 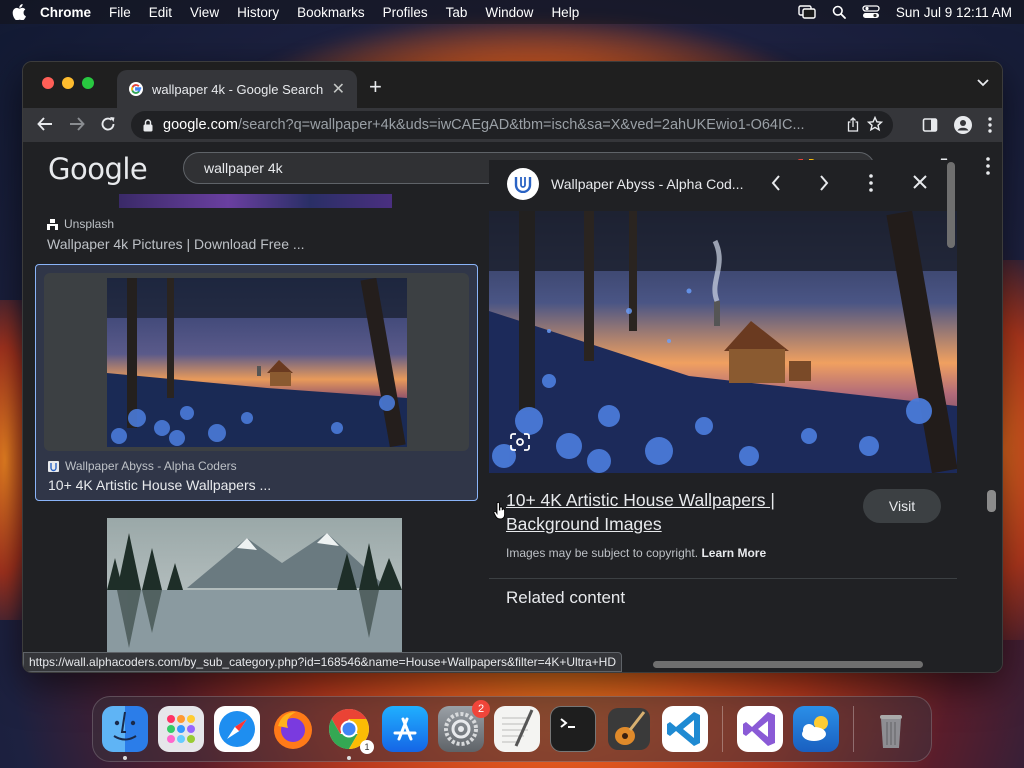 I want to click on safari-icon, so click(x=237, y=729).